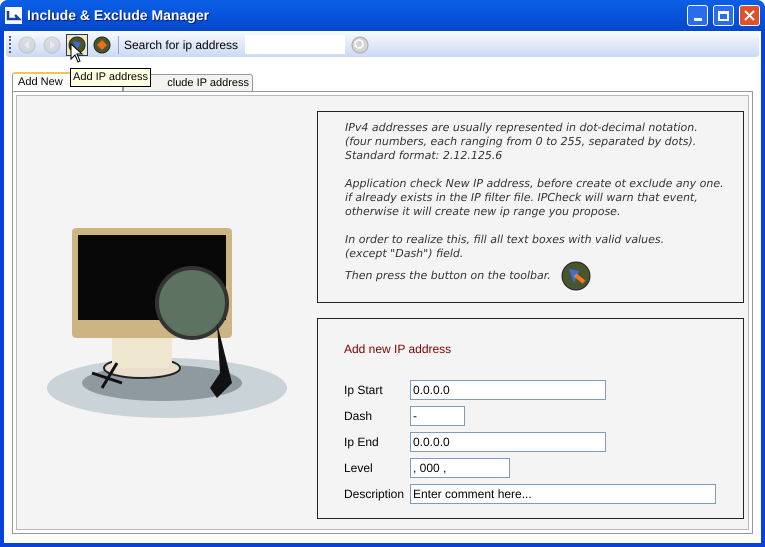 The image size is (765, 547). What do you see at coordinates (102, 45) in the screenshot?
I see `exclude-ip-button` at bounding box center [102, 45].